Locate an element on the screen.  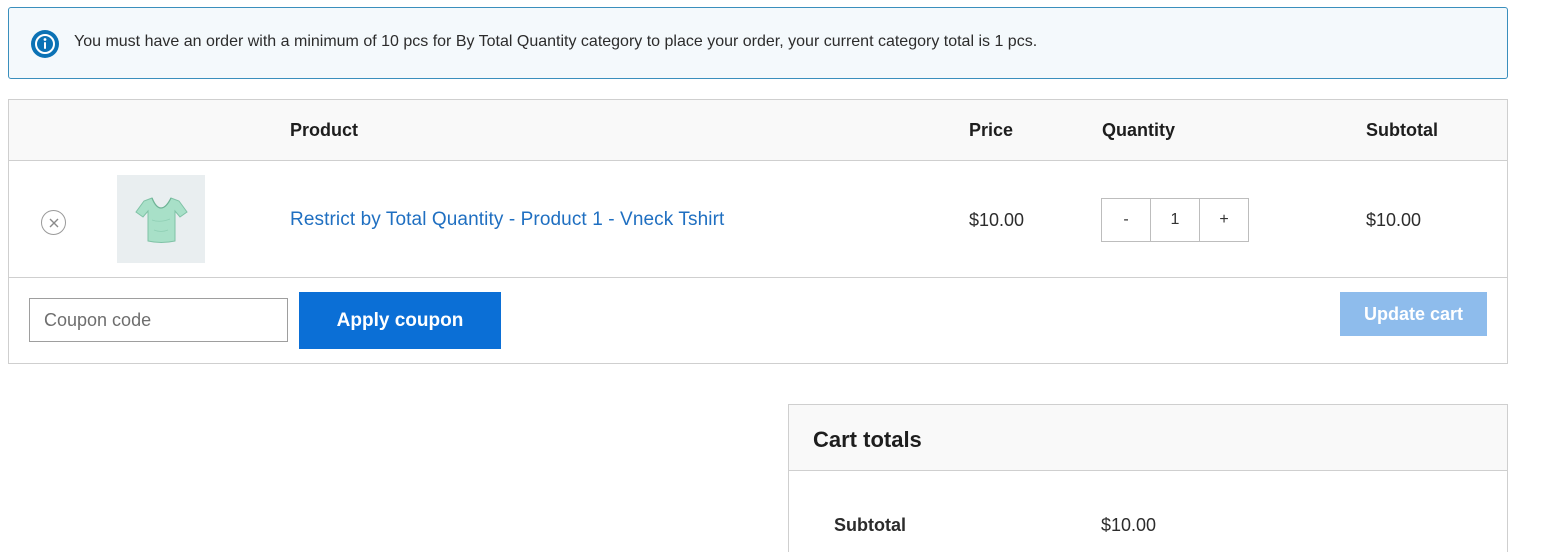
cart-totals: Cart totals Subtotal $10.00 is located at coordinates (1148, 478).